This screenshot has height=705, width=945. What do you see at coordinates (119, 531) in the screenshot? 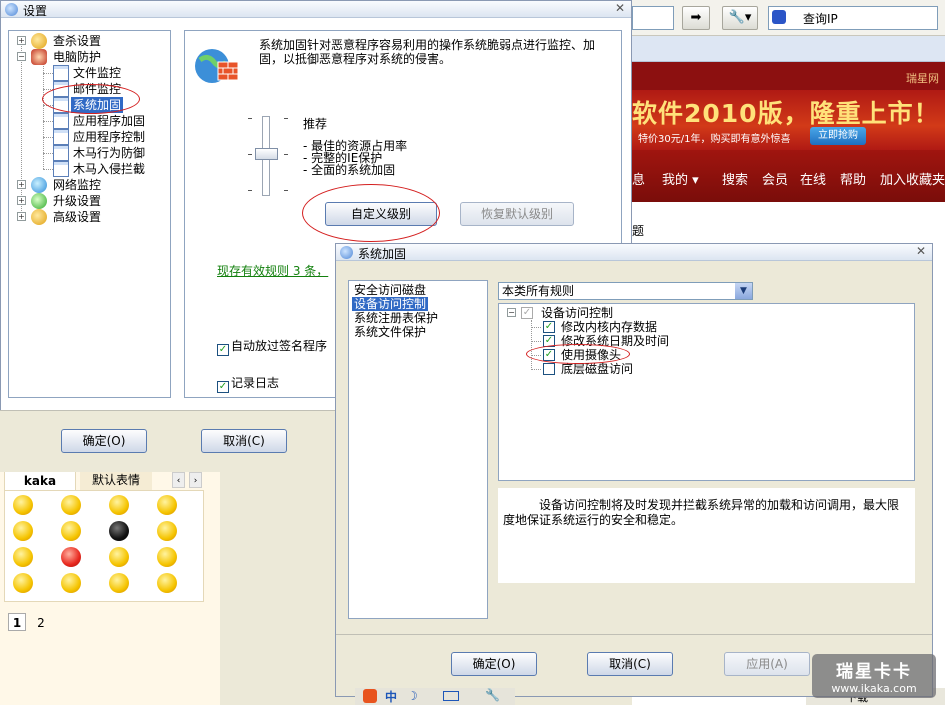
I see `shadow-emoticon-icon` at bounding box center [119, 531].